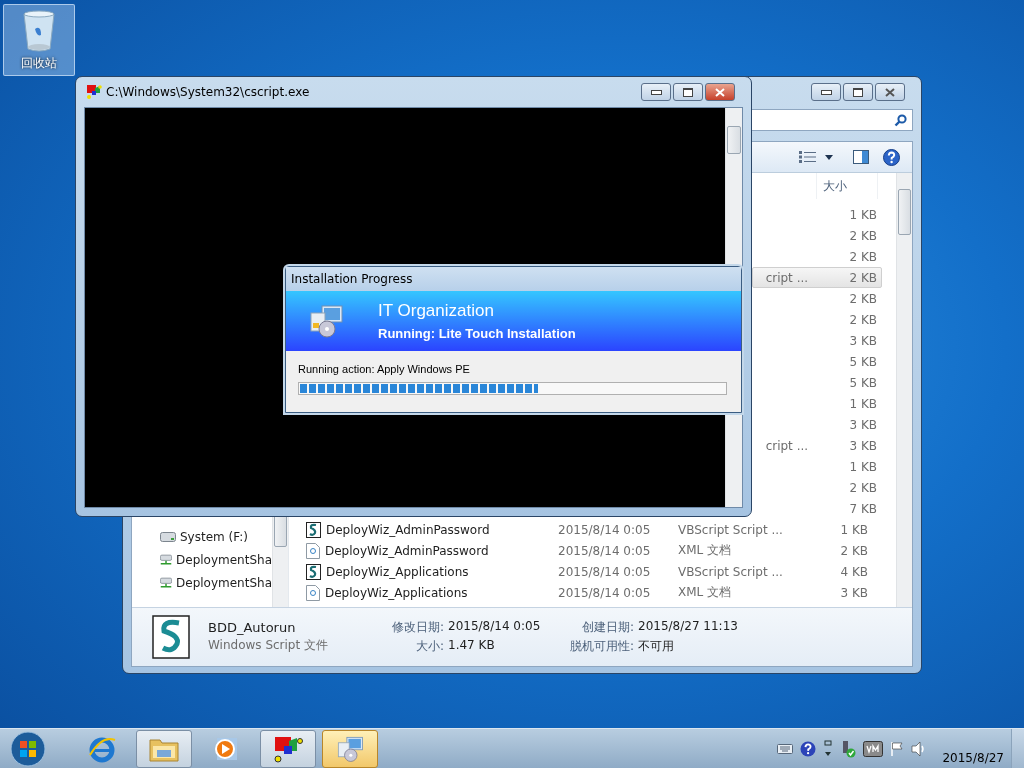  I want to click on windows-stack-caret-icon, so click(828, 748).